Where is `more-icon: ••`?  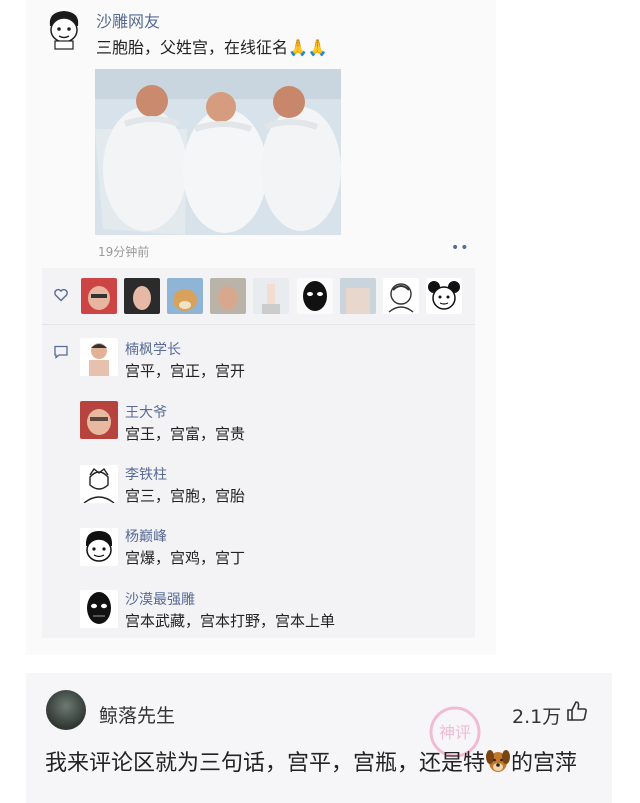 more-icon: •• is located at coordinates (460, 248).